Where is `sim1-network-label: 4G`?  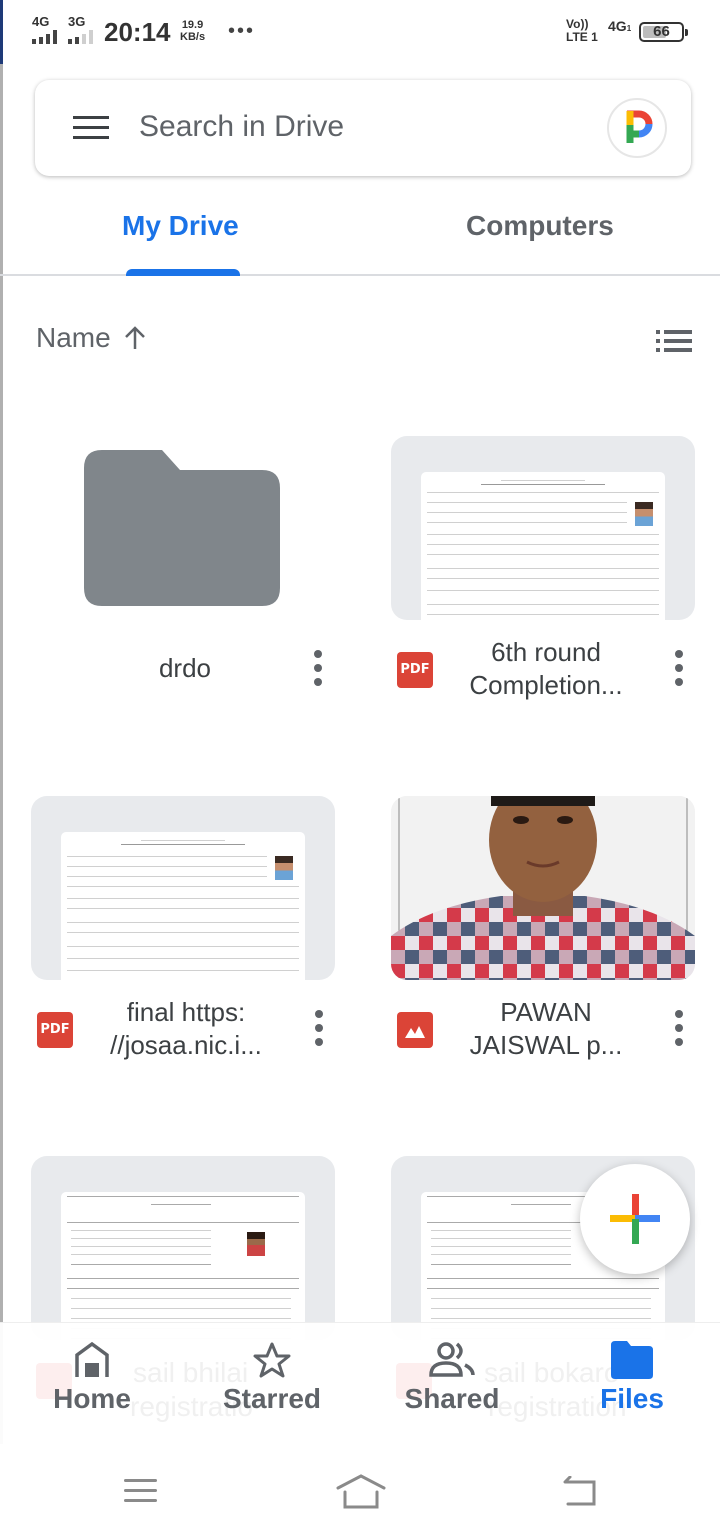 sim1-network-label: 4G is located at coordinates (41, 21).